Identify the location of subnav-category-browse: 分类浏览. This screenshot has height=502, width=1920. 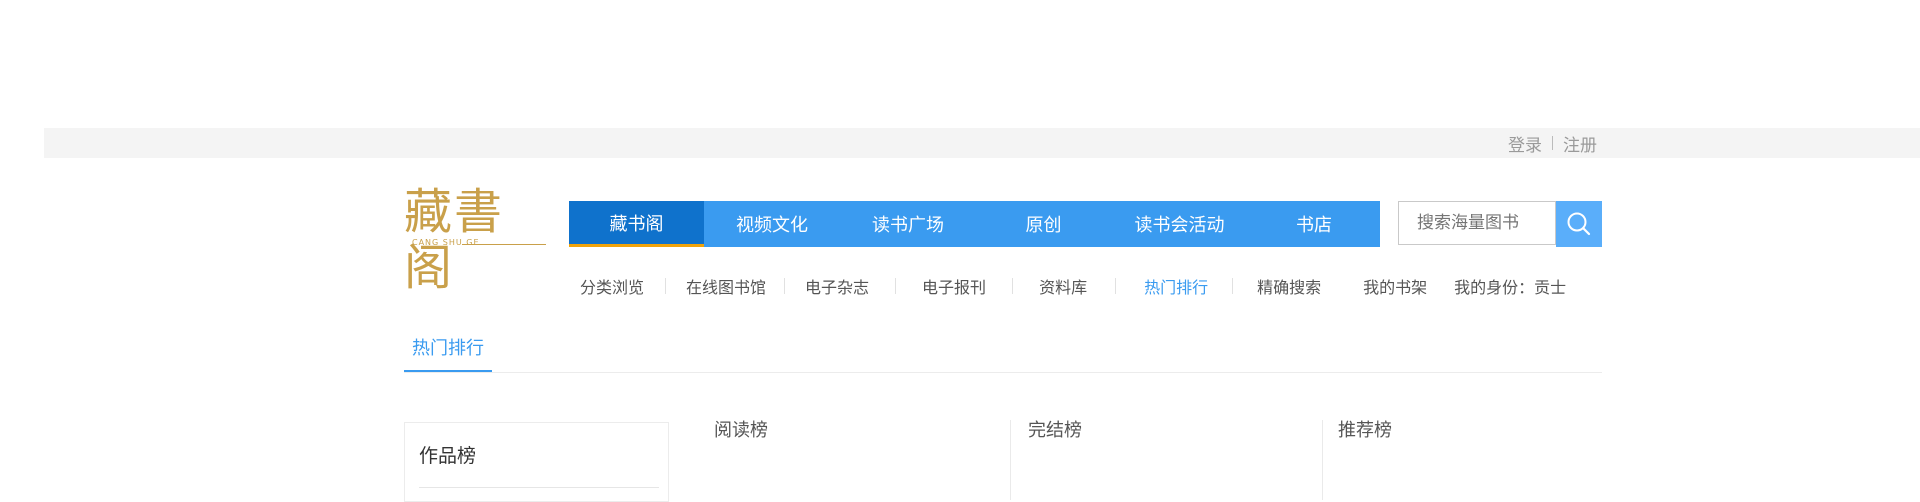
(612, 286).